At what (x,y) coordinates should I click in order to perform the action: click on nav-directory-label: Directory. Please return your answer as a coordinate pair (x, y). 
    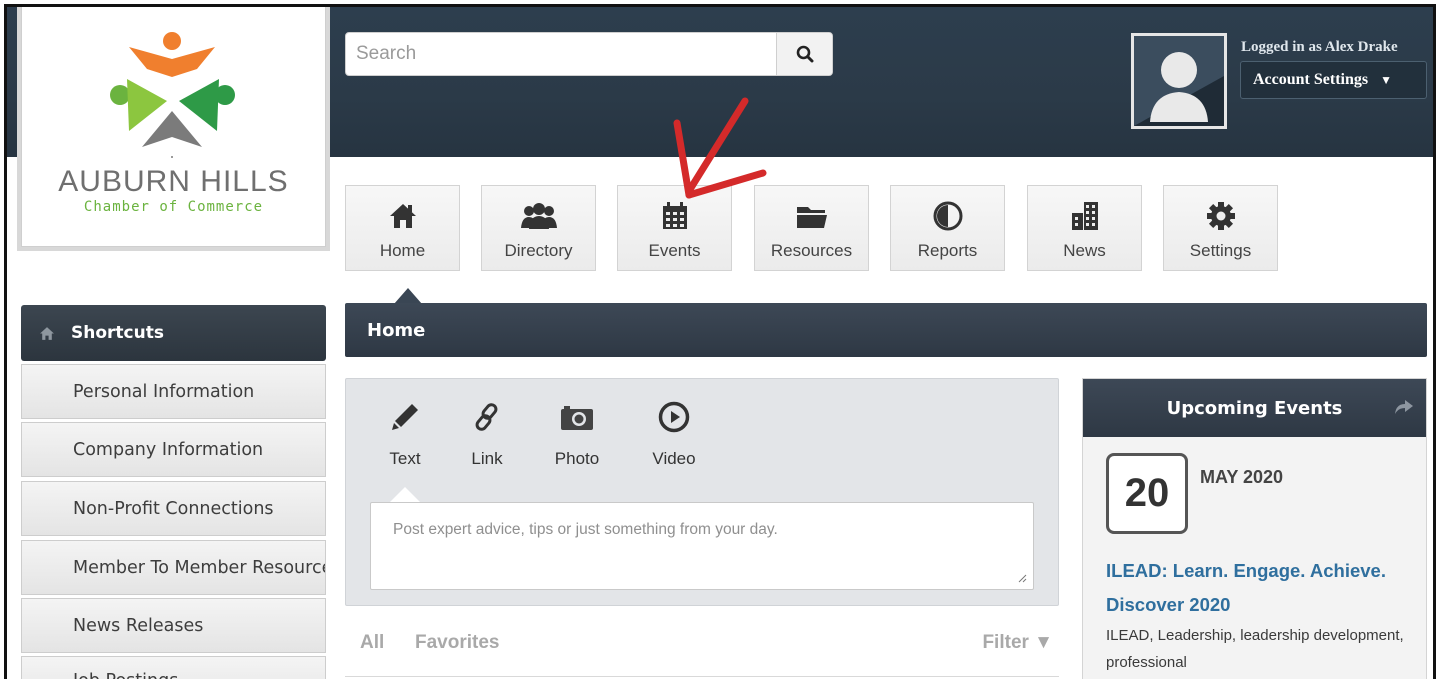
    Looking at the image, I should click on (538, 250).